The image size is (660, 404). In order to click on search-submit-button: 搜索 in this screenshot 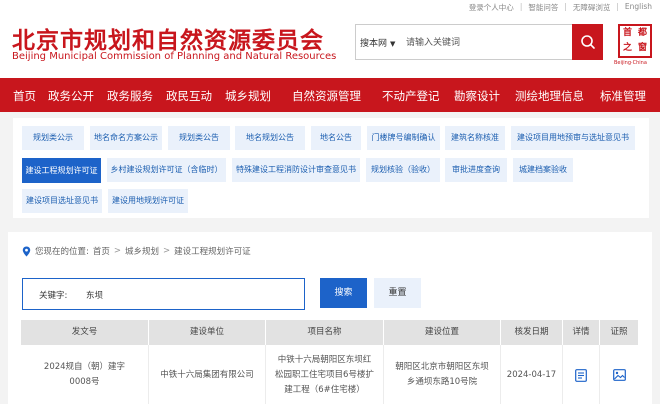, I will do `click(343, 293)`.